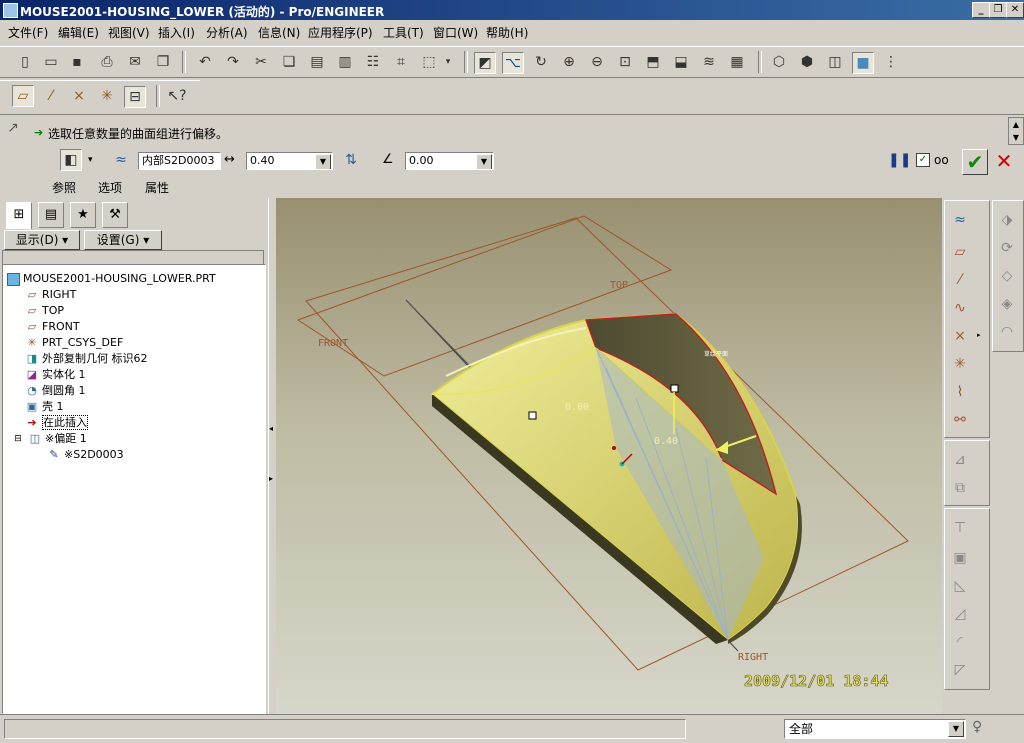 This screenshot has width=1024, height=743. Describe the element at coordinates (507, 32) in the screenshot. I see `menu-help: 帮助(H)` at that location.